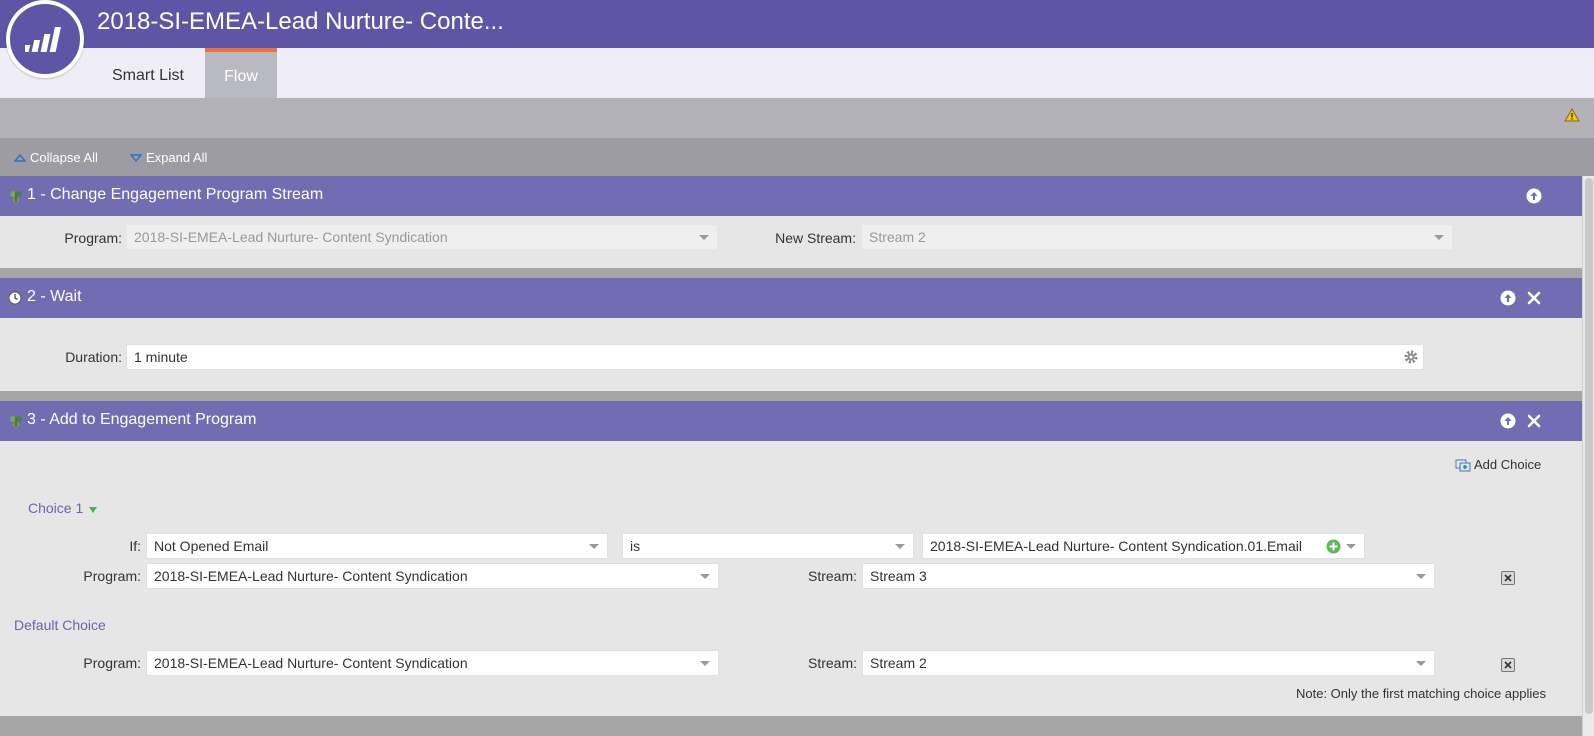 The height and width of the screenshot is (736, 1594). I want to click on add-choice-label: Add Choice, so click(1508, 464).